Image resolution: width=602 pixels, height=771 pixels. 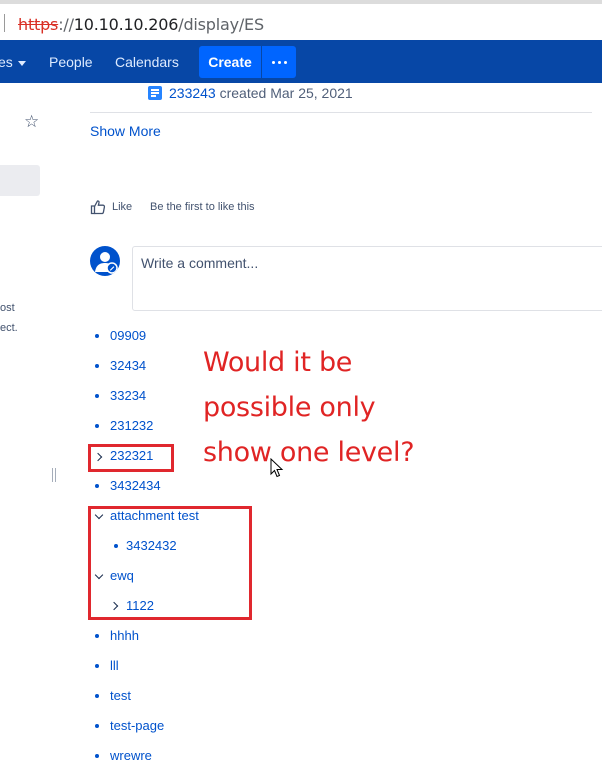 I want to click on tree-item-link: 3432434, so click(x=135, y=485).